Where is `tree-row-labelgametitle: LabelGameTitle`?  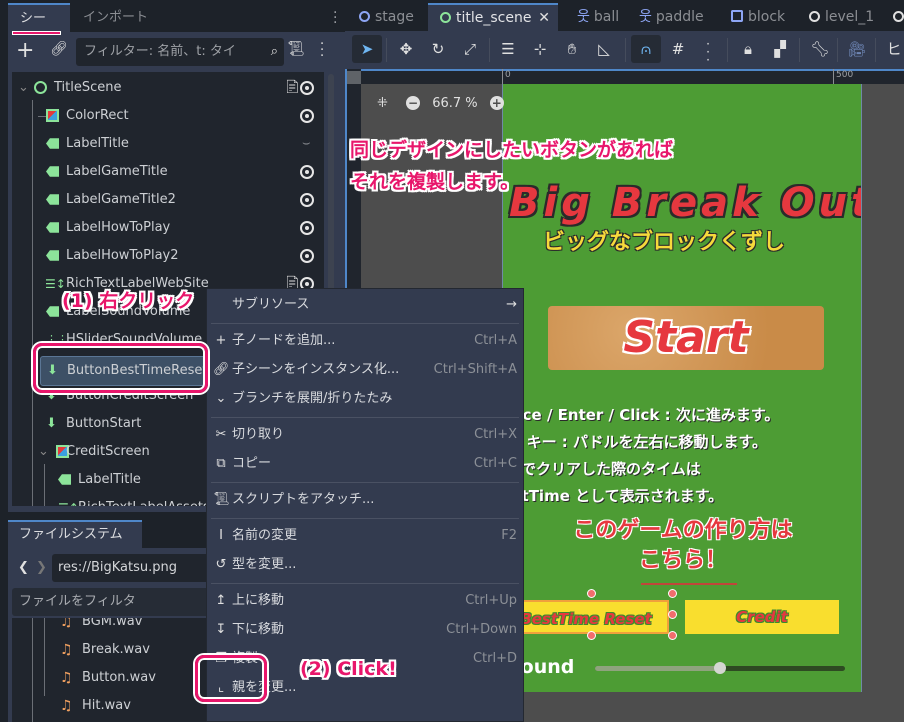 tree-row-labelgametitle: LabelGameTitle is located at coordinates (168, 172).